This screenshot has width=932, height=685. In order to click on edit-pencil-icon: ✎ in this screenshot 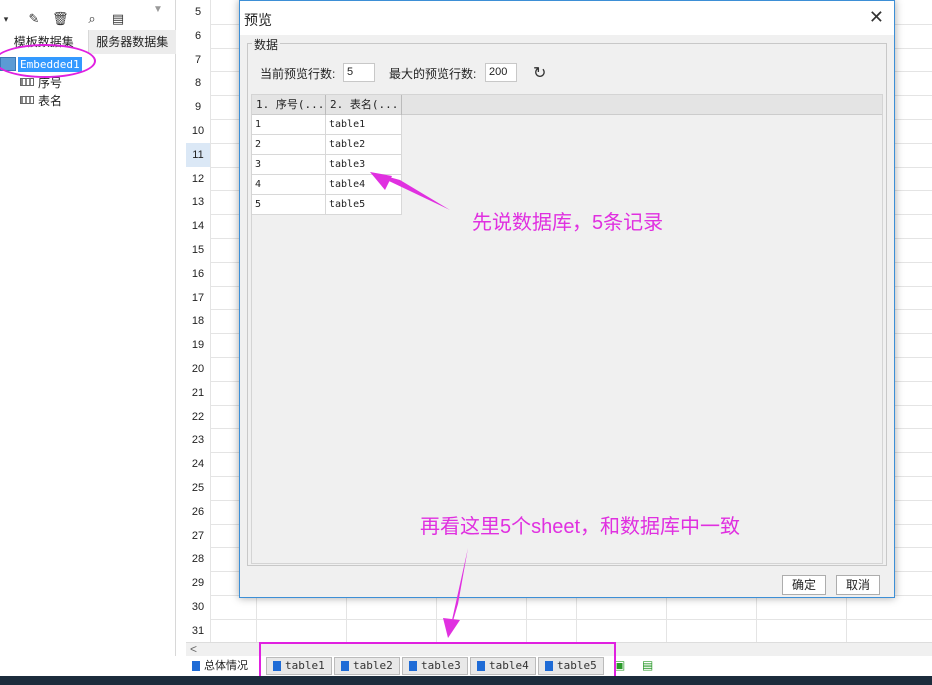, I will do `click(34, 19)`.